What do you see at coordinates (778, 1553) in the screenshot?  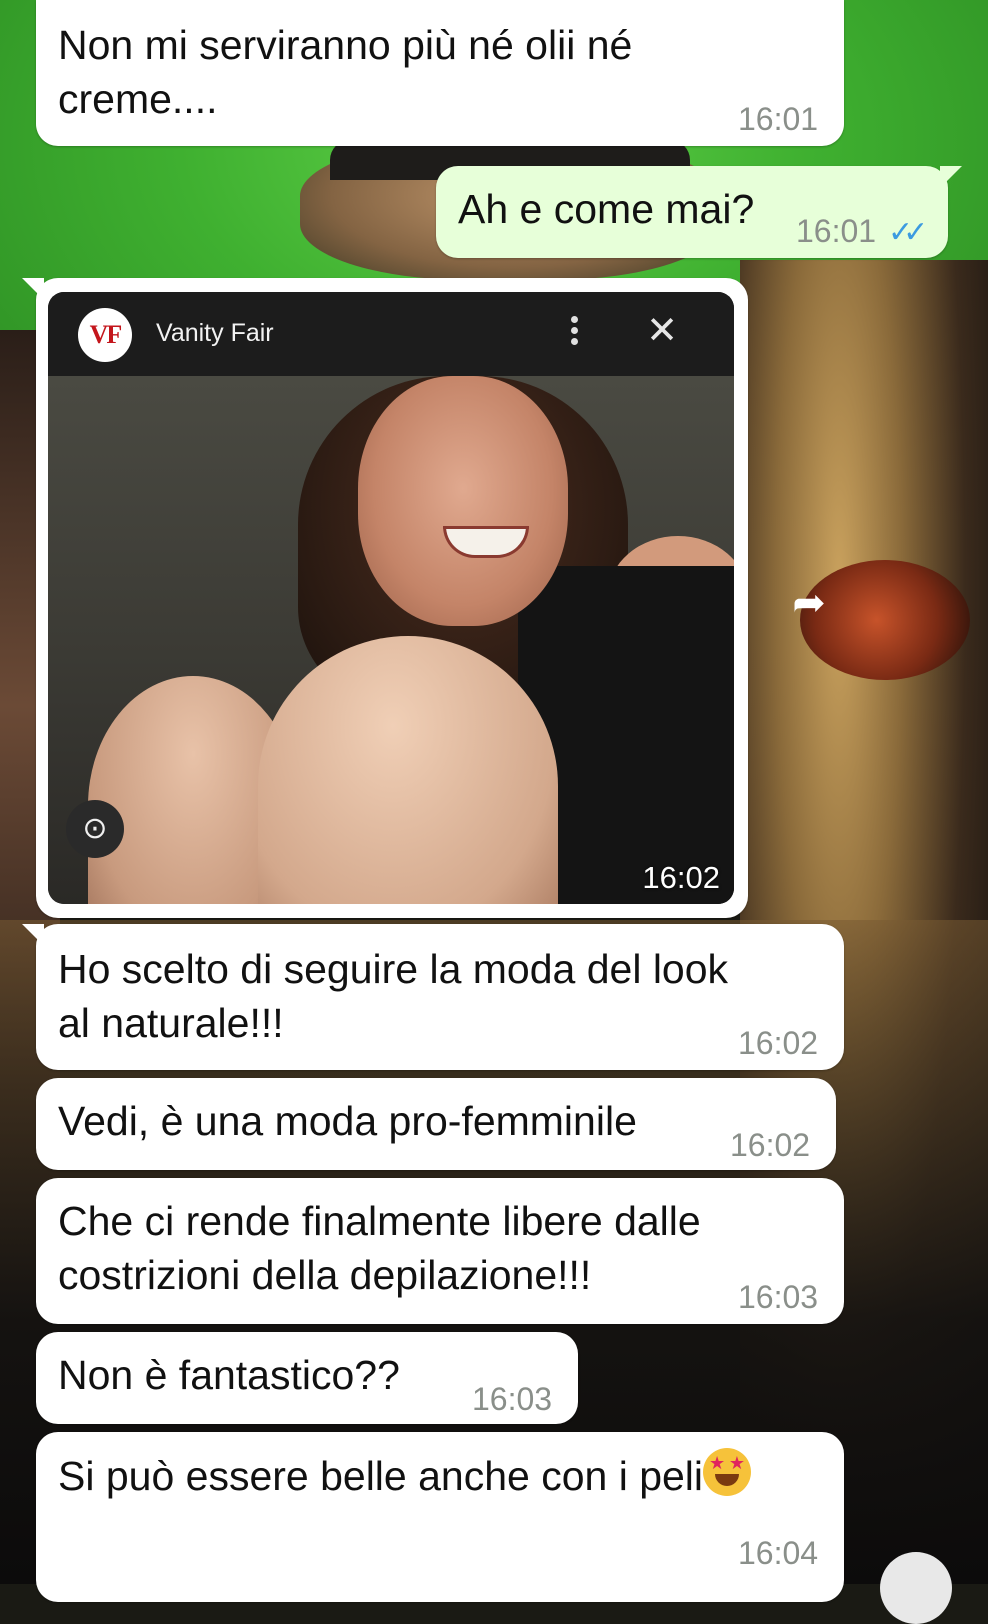 I see `message-timestamp: 16:04` at bounding box center [778, 1553].